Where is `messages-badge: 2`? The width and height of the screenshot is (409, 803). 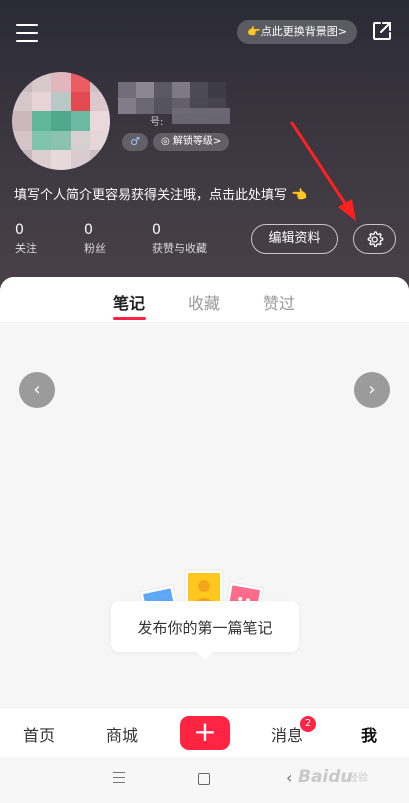
messages-badge: 2 is located at coordinates (308, 724).